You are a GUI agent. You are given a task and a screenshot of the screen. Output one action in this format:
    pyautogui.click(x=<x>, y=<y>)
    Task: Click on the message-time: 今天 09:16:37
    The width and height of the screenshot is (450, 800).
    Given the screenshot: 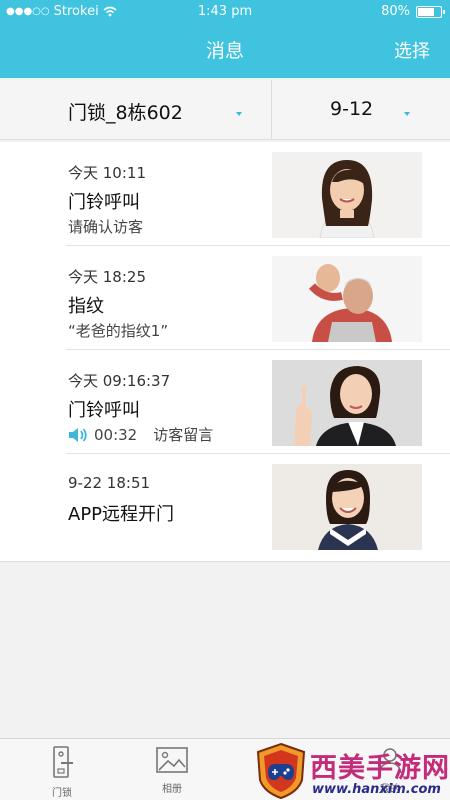 What is the action you would take?
    pyautogui.click(x=119, y=381)
    